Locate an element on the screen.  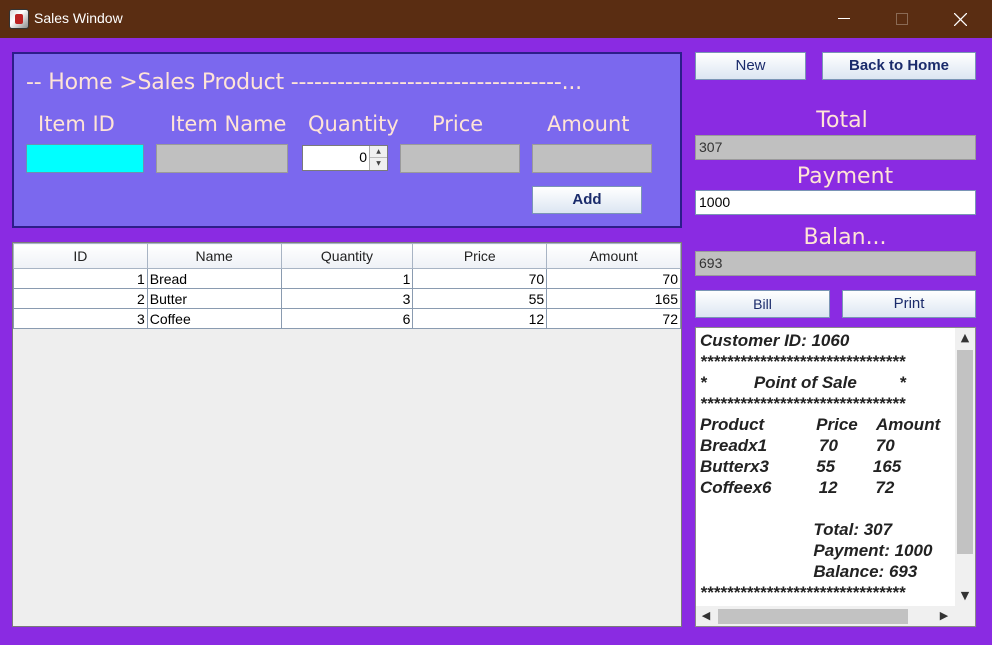
maximize-button is located at coordinates (902, 19).